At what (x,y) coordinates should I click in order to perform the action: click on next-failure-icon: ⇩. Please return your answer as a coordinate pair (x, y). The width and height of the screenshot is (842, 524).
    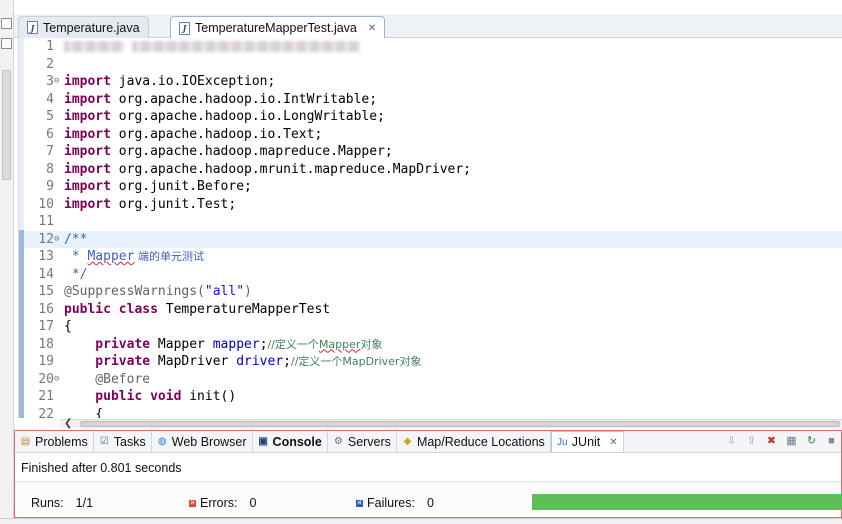
    Looking at the image, I should click on (731, 441).